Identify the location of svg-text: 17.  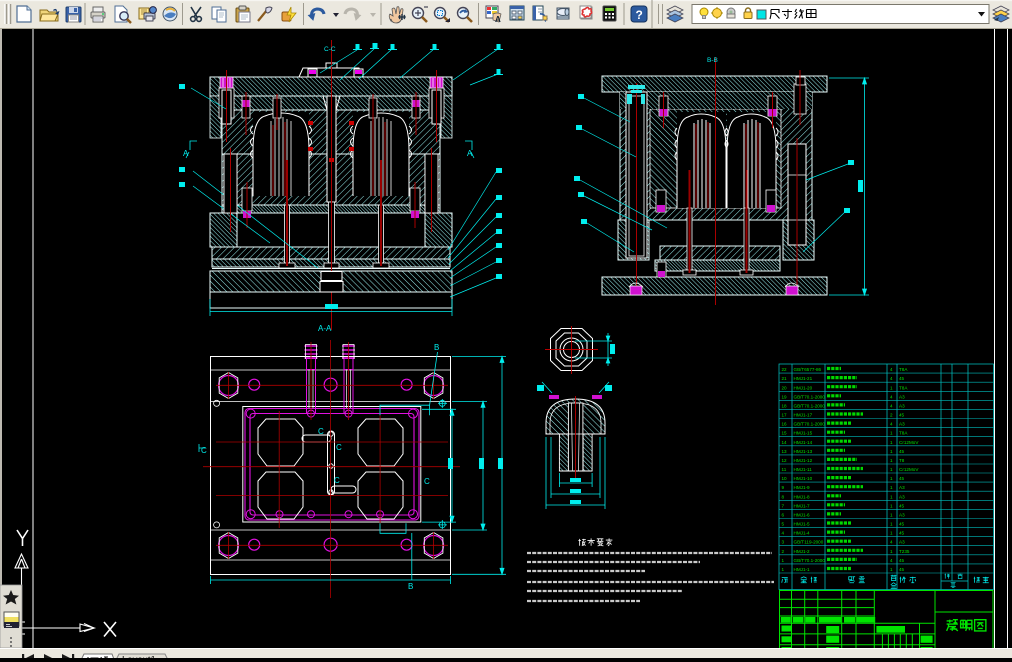
(785, 415).